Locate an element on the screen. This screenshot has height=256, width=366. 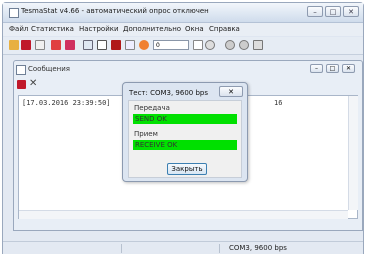
close-dialog-button: Закрыть is located at coordinates (187, 169).